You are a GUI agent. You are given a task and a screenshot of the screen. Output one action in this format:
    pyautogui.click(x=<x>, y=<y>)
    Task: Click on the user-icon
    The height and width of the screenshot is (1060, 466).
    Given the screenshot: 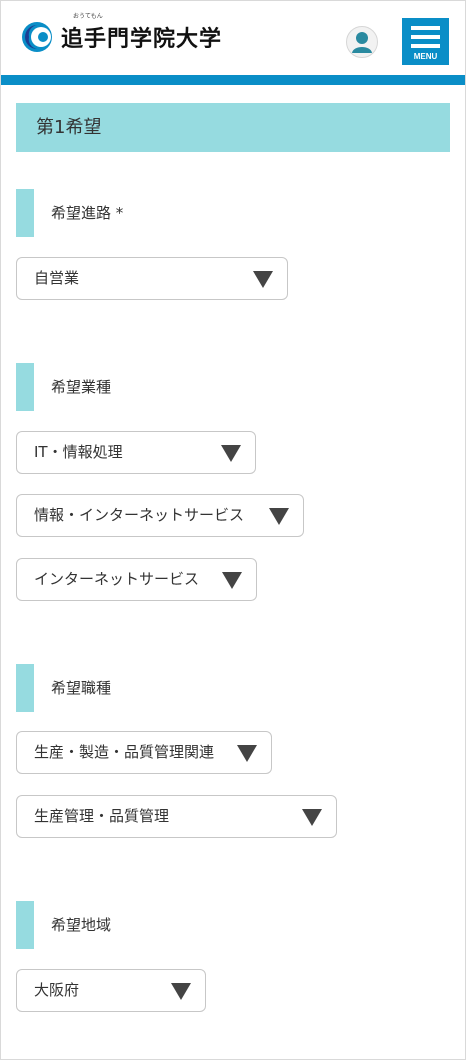 What is the action you would take?
    pyautogui.click(x=362, y=42)
    